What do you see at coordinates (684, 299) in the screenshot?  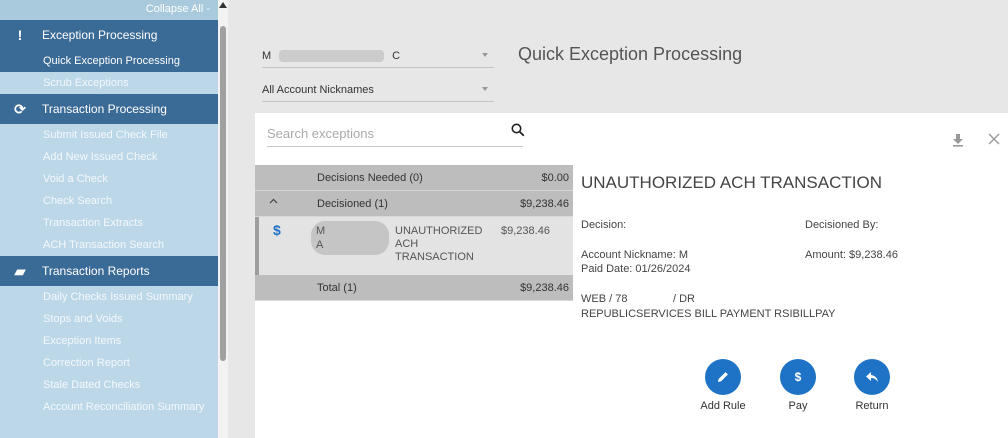 I see `web-entry-type: / DR` at bounding box center [684, 299].